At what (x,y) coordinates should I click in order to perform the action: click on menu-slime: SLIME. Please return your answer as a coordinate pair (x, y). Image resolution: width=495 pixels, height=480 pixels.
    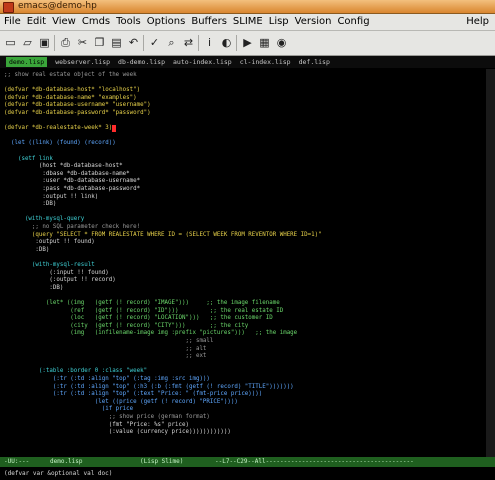
    Looking at the image, I should click on (248, 21).